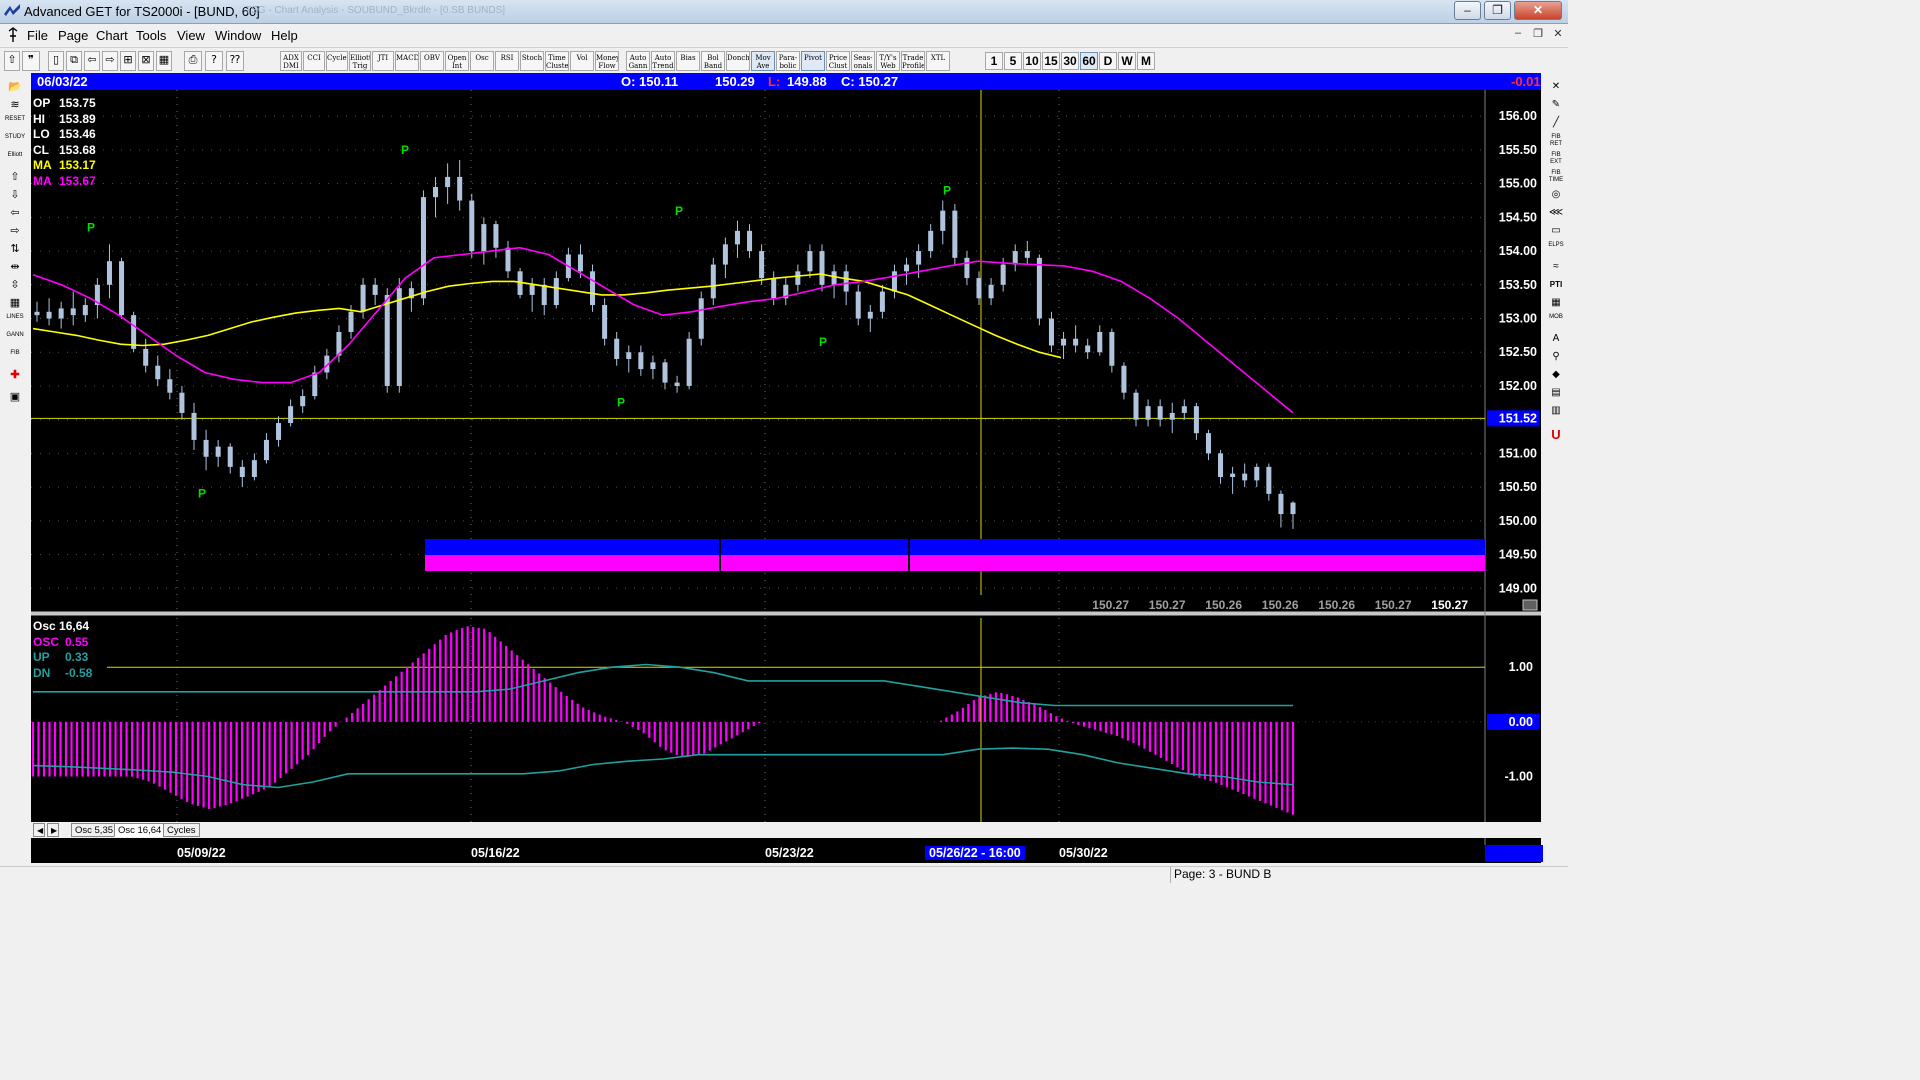 The image size is (1920, 1080). I want to click on fib-ext-icon: FIB EXT, so click(1556, 159).